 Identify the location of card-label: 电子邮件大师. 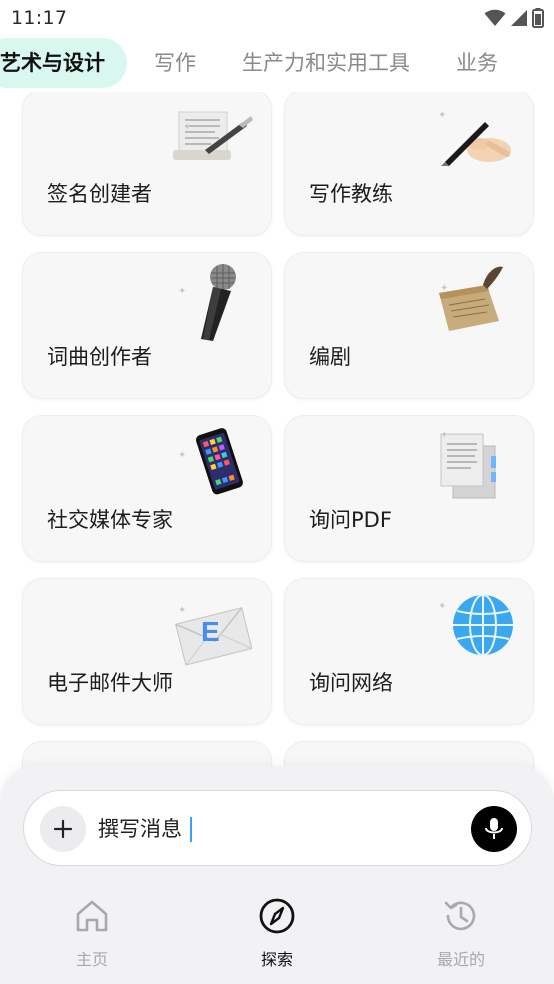
(110, 683).